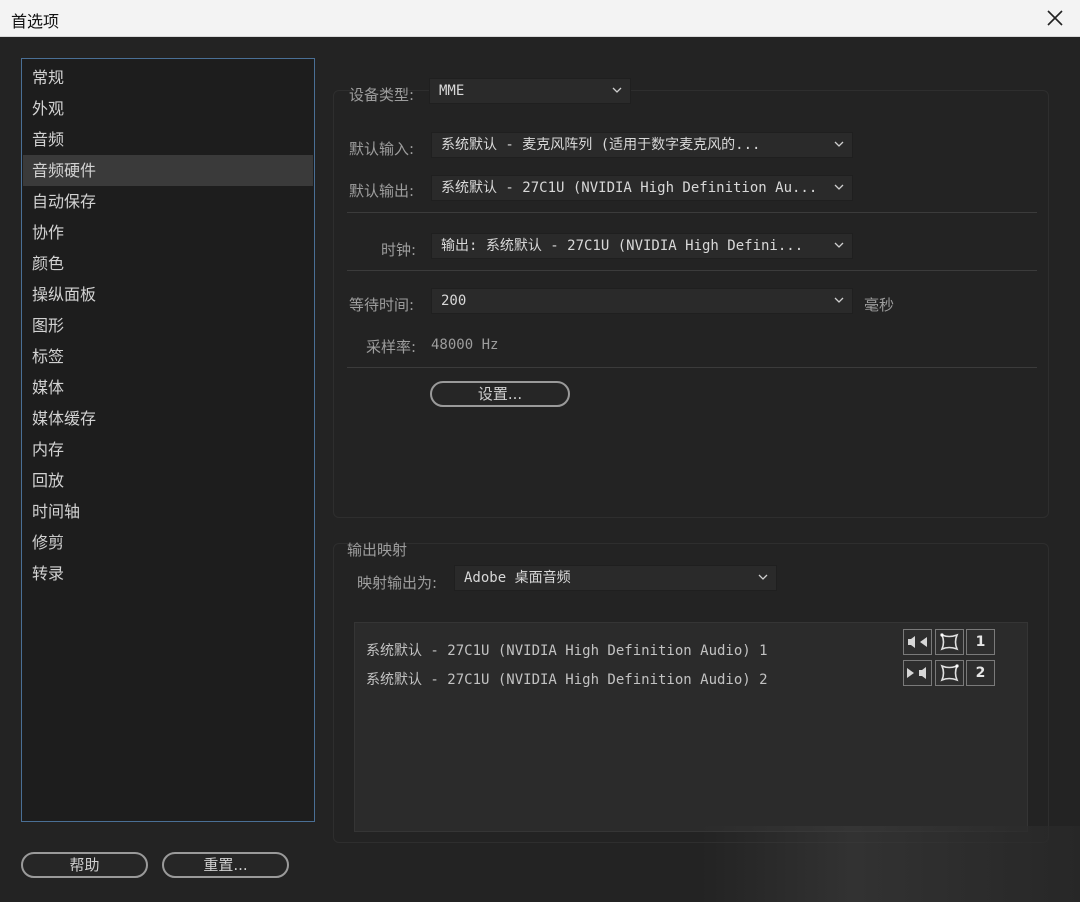 The height and width of the screenshot is (902, 1080). What do you see at coordinates (84, 865) in the screenshot?
I see `help-button: 帮助` at bounding box center [84, 865].